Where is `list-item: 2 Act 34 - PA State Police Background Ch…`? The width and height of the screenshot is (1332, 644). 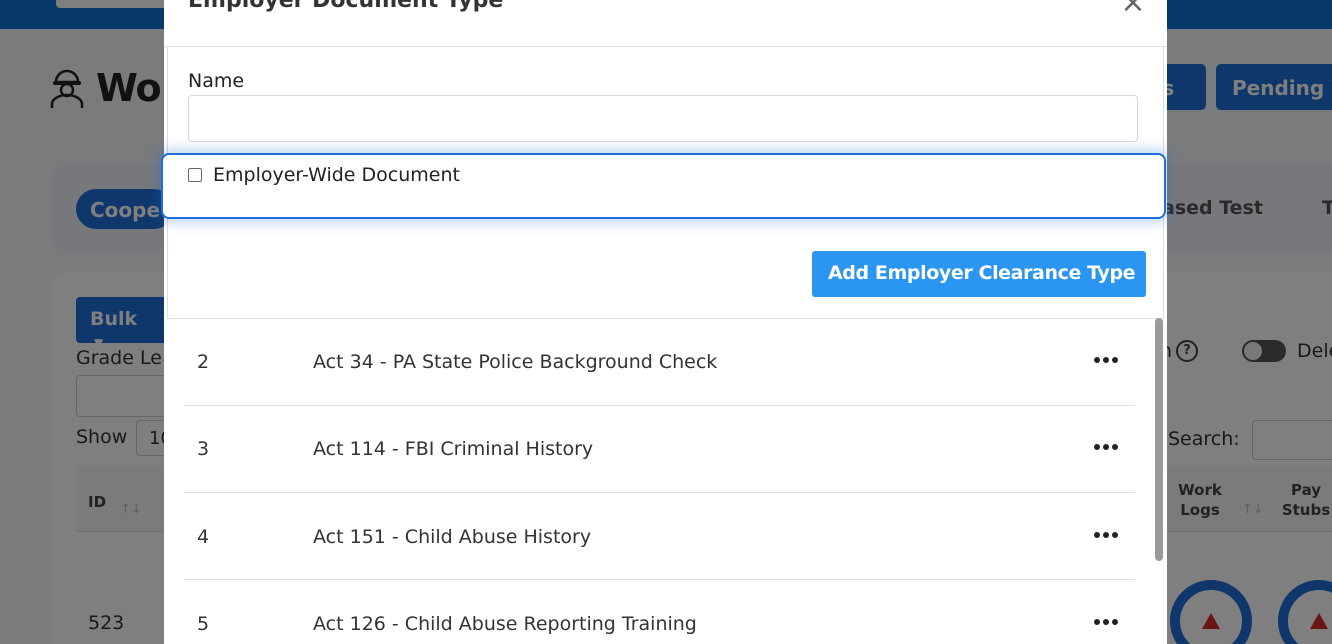 list-item: 2 Act 34 - PA State Police Background Ch… is located at coordinates (659, 362).